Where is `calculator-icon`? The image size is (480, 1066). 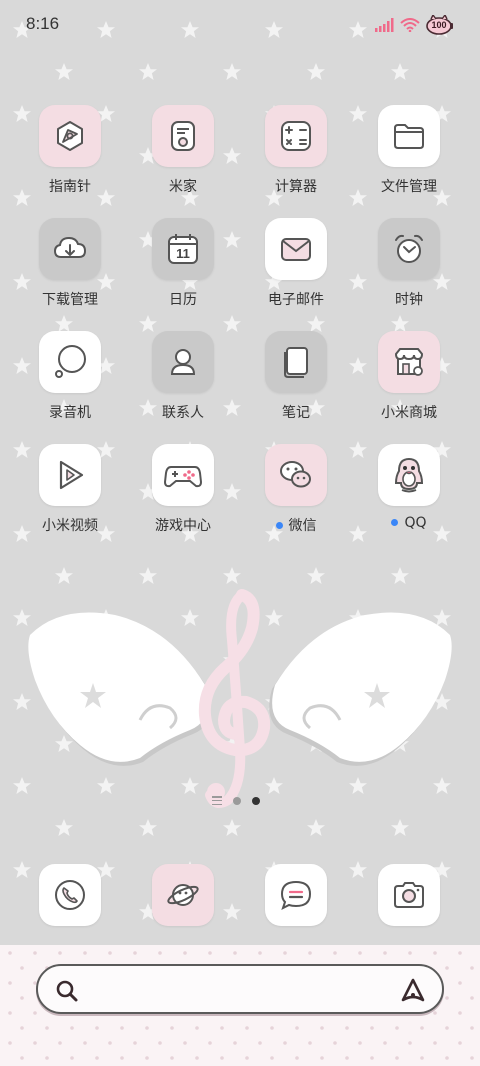
calculator-icon is located at coordinates (296, 136).